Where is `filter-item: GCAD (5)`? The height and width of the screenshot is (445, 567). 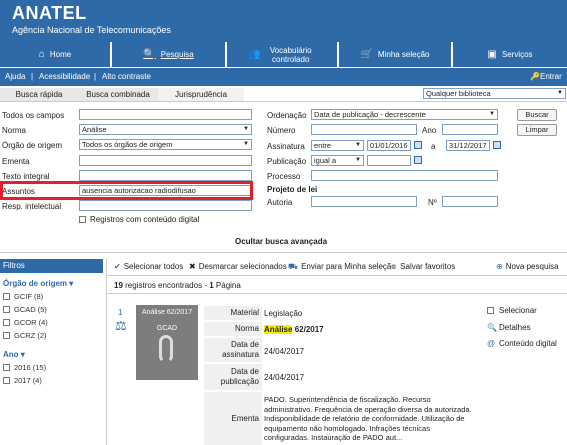 filter-item: GCAD (5) is located at coordinates (25, 309).